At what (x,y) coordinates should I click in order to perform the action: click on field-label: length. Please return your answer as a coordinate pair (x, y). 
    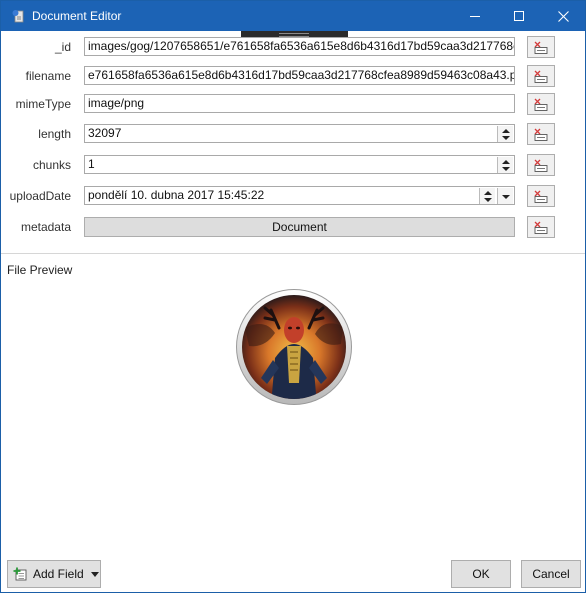
    Looking at the image, I should click on (54, 134).